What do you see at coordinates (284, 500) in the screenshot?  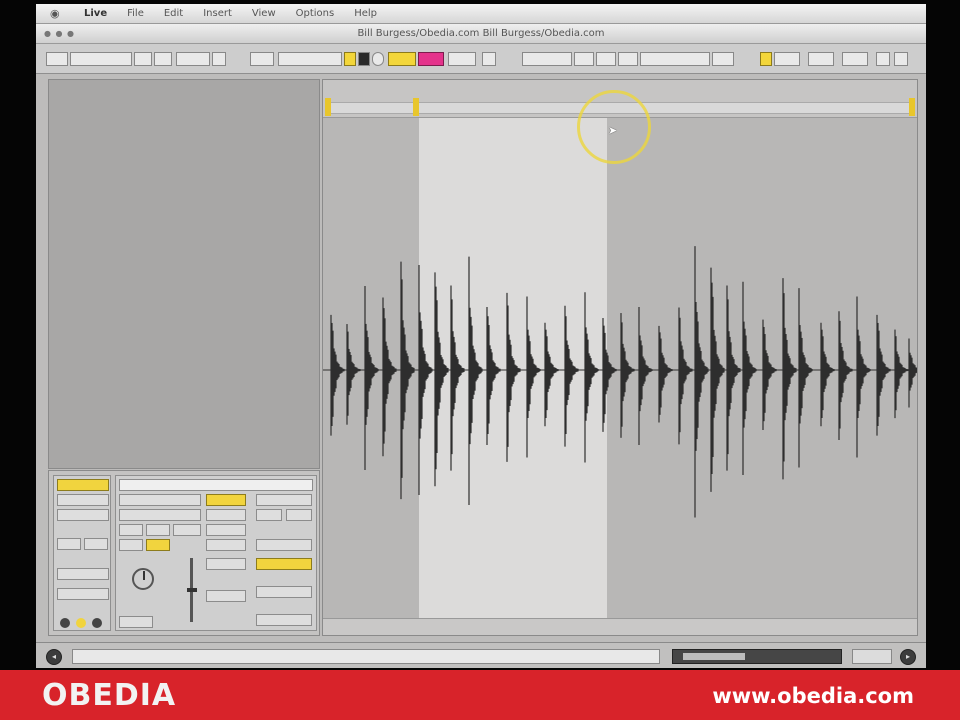 I see `seg-bpm-field` at bounding box center [284, 500].